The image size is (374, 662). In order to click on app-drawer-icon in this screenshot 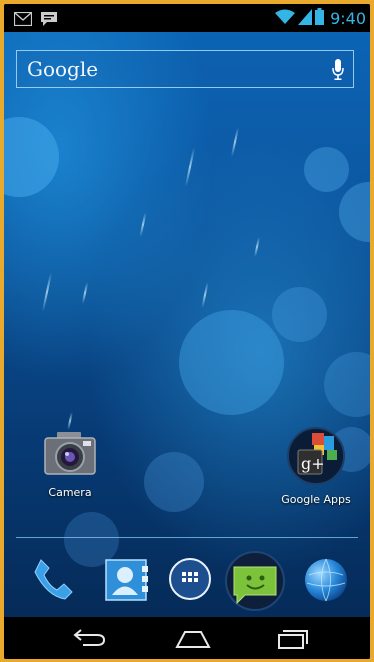, I will do `click(190, 581)`.